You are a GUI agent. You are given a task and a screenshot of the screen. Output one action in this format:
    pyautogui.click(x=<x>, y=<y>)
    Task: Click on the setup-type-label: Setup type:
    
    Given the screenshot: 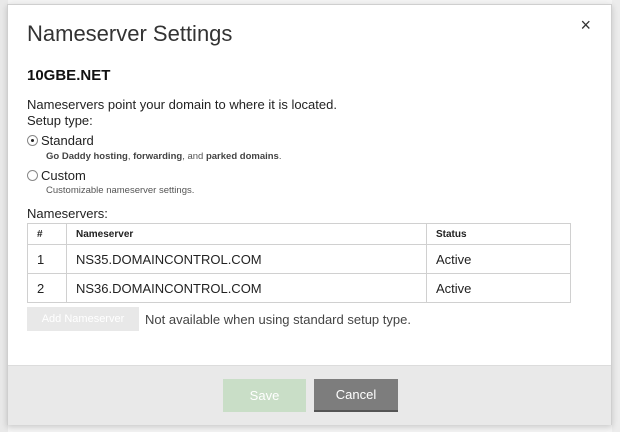 What is the action you would take?
    pyautogui.click(x=60, y=120)
    